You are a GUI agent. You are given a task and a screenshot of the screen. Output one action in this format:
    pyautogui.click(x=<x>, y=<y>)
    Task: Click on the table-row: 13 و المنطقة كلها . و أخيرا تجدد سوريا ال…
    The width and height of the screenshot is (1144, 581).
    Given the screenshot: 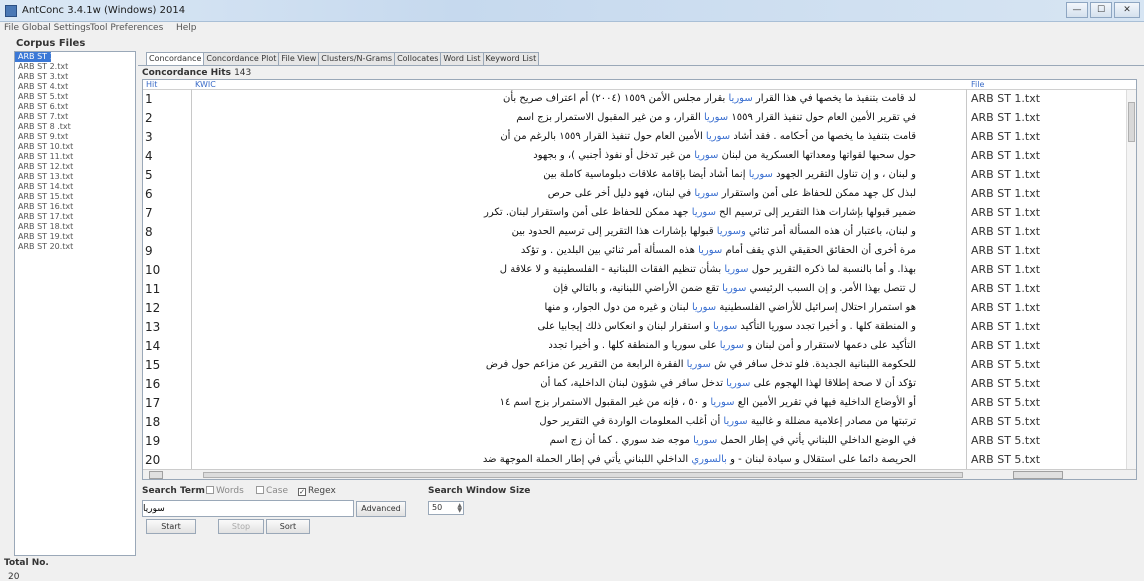 What is the action you would take?
    pyautogui.click(x=639, y=327)
    